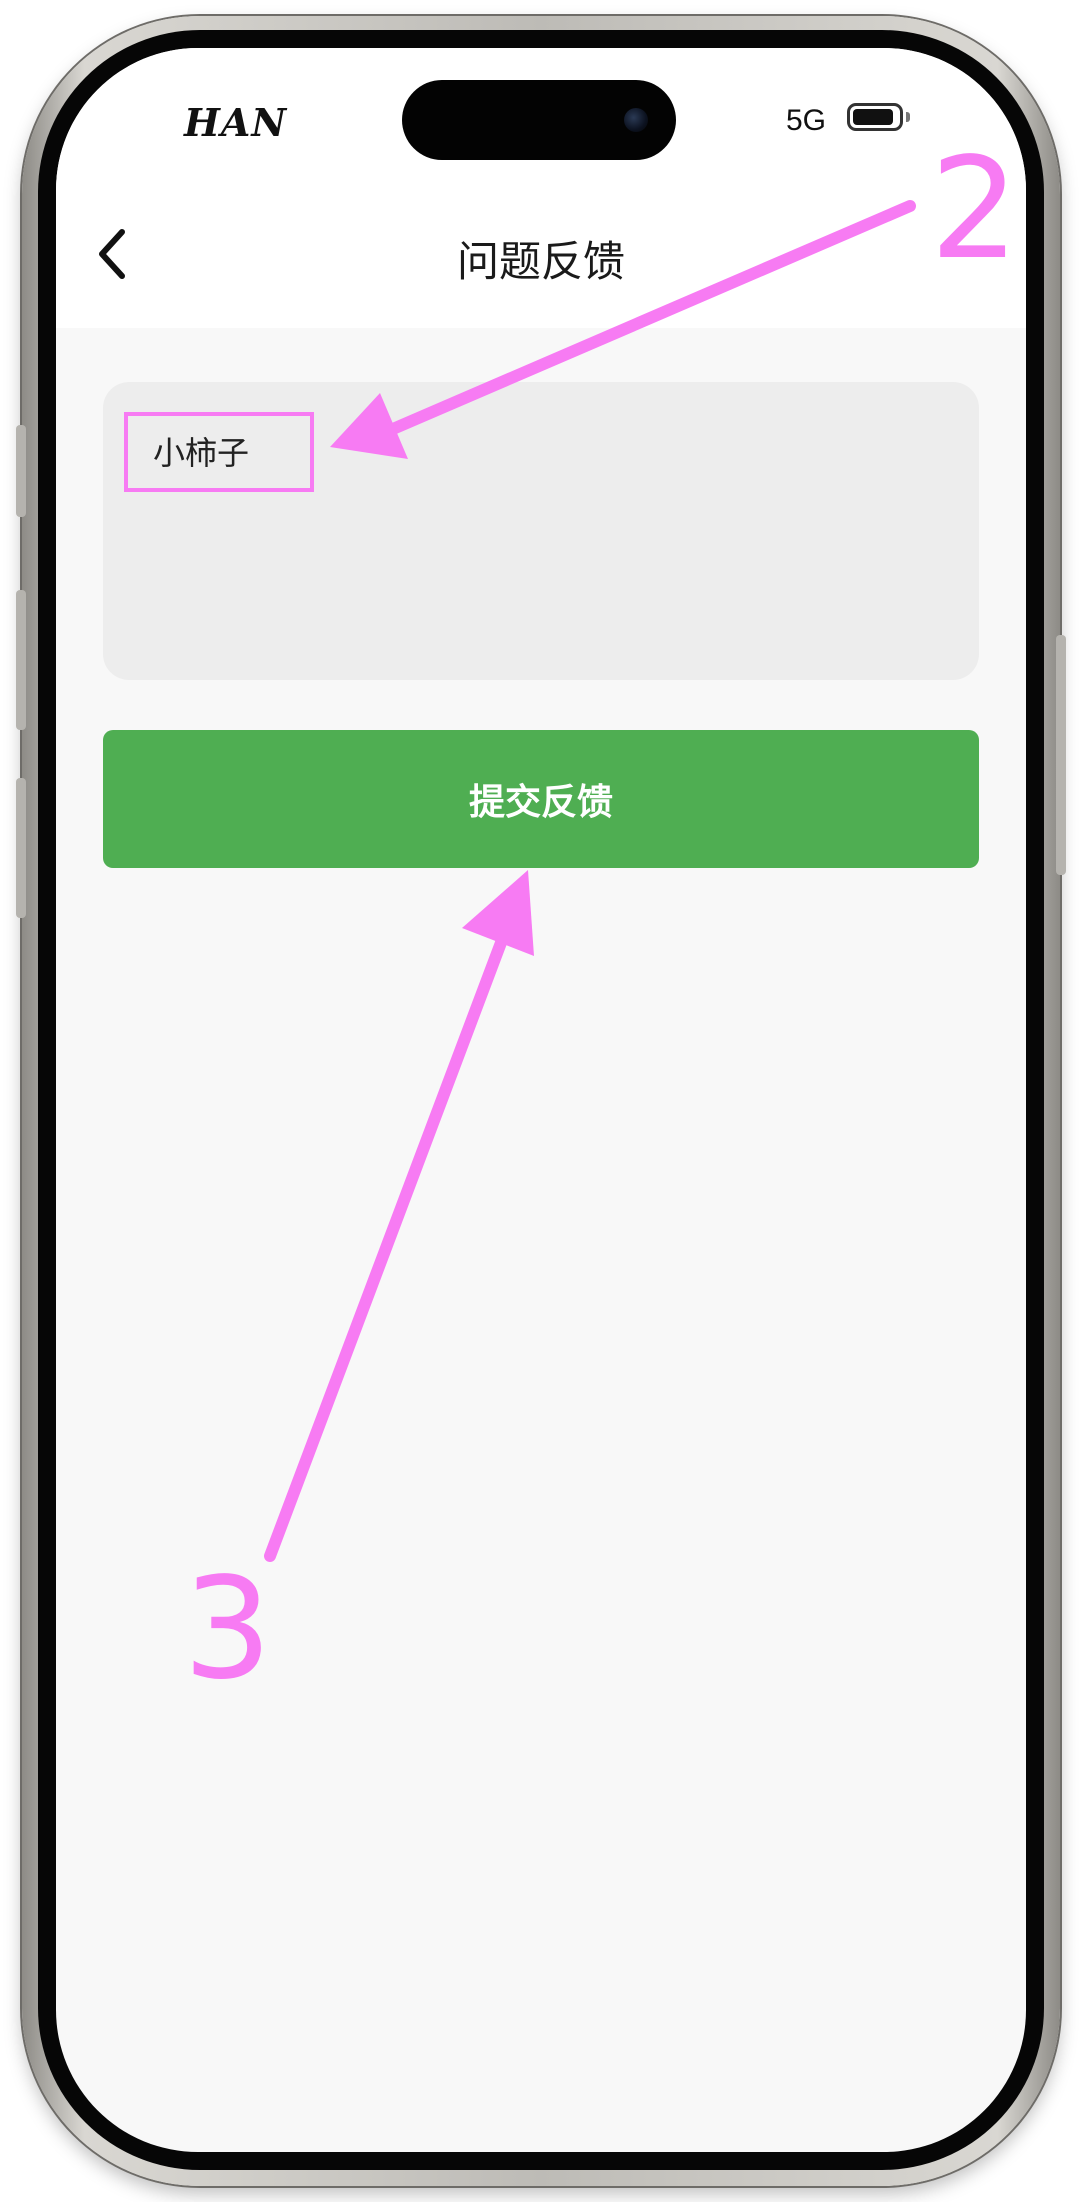  I want to click on power-button, so click(1061, 755).